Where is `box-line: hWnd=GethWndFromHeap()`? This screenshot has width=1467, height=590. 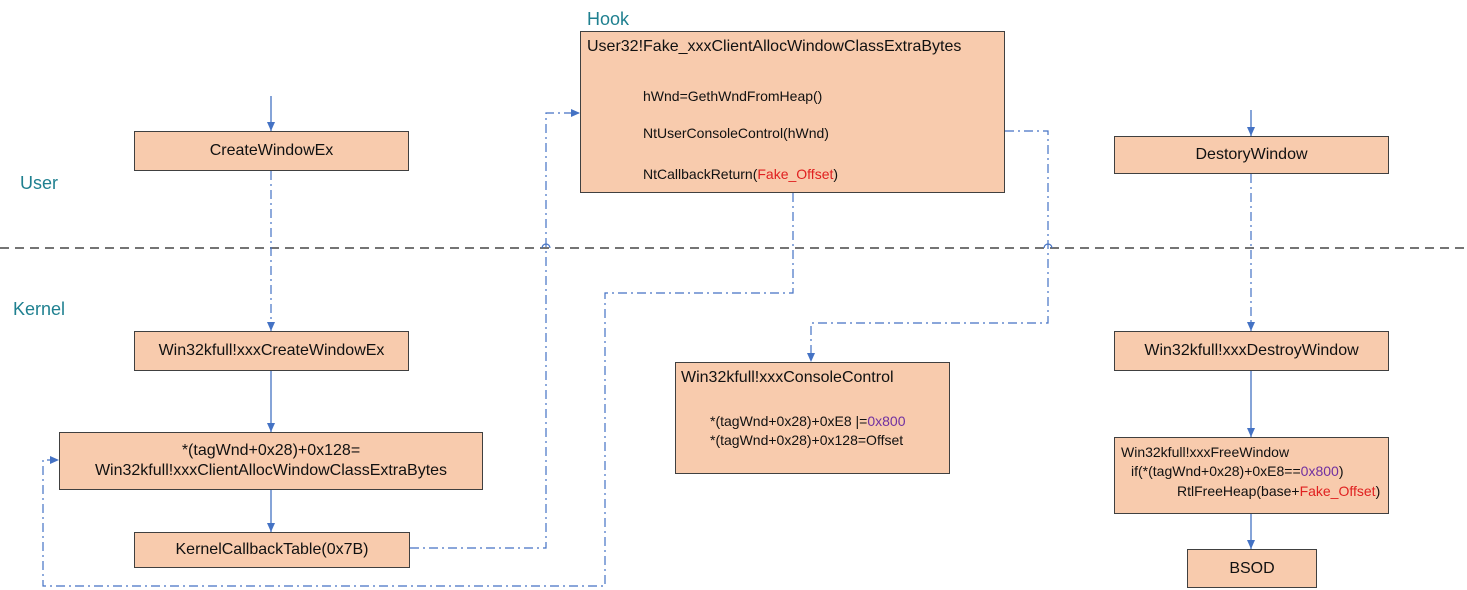 box-line: hWnd=GethWndFromHeap() is located at coordinates (733, 96).